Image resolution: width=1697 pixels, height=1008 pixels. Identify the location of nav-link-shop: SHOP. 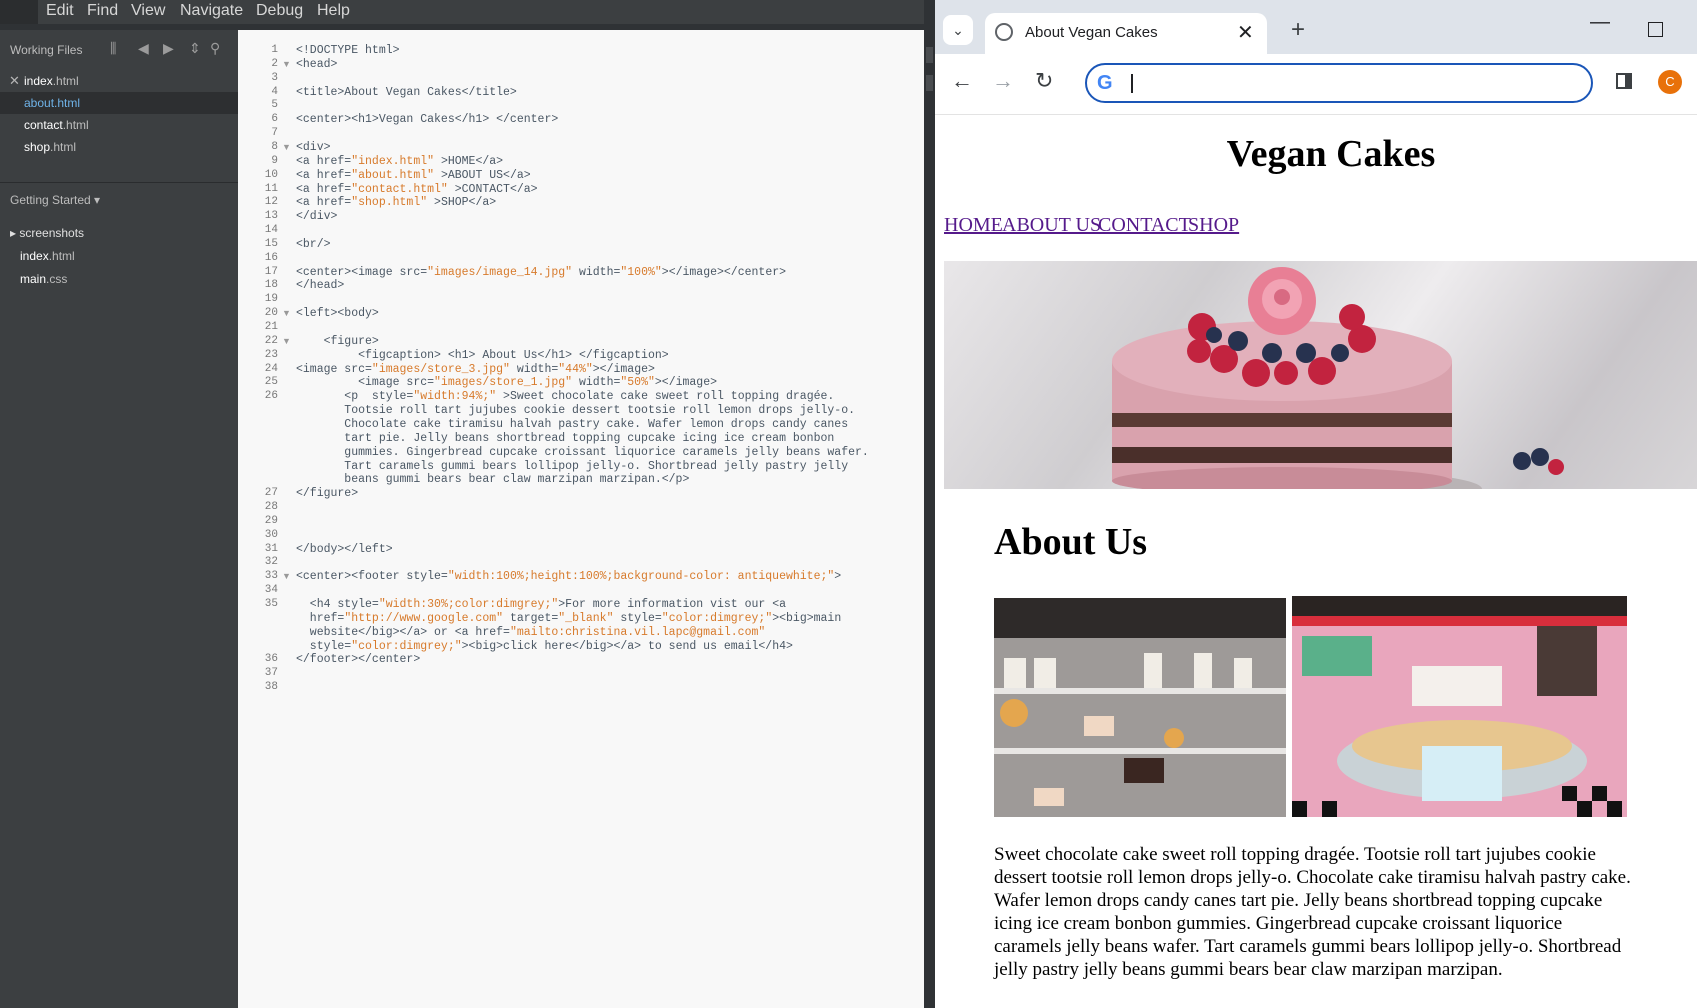
(1213, 225).